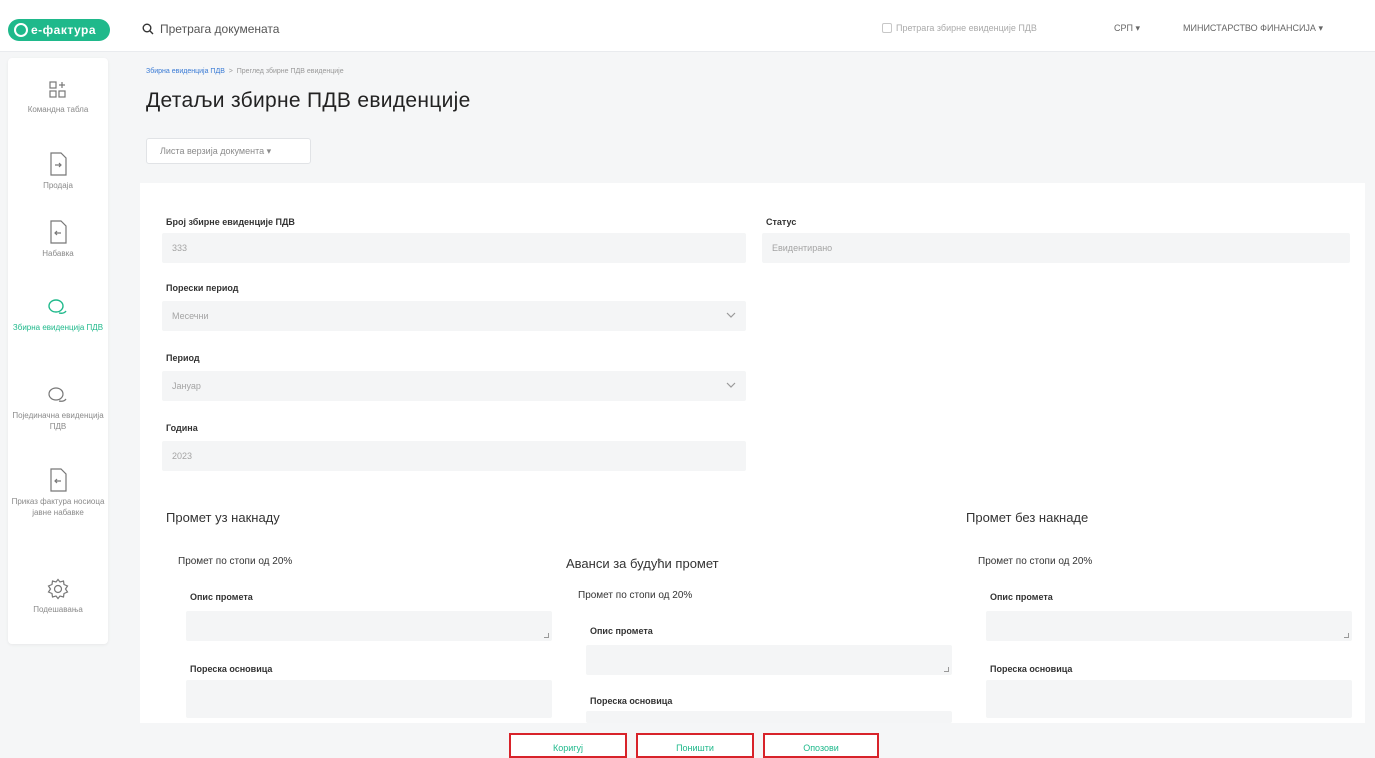  Describe the element at coordinates (235, 561) in the screenshot. I see `with-fee-rate-title: Промет по стопи од 20%` at that location.